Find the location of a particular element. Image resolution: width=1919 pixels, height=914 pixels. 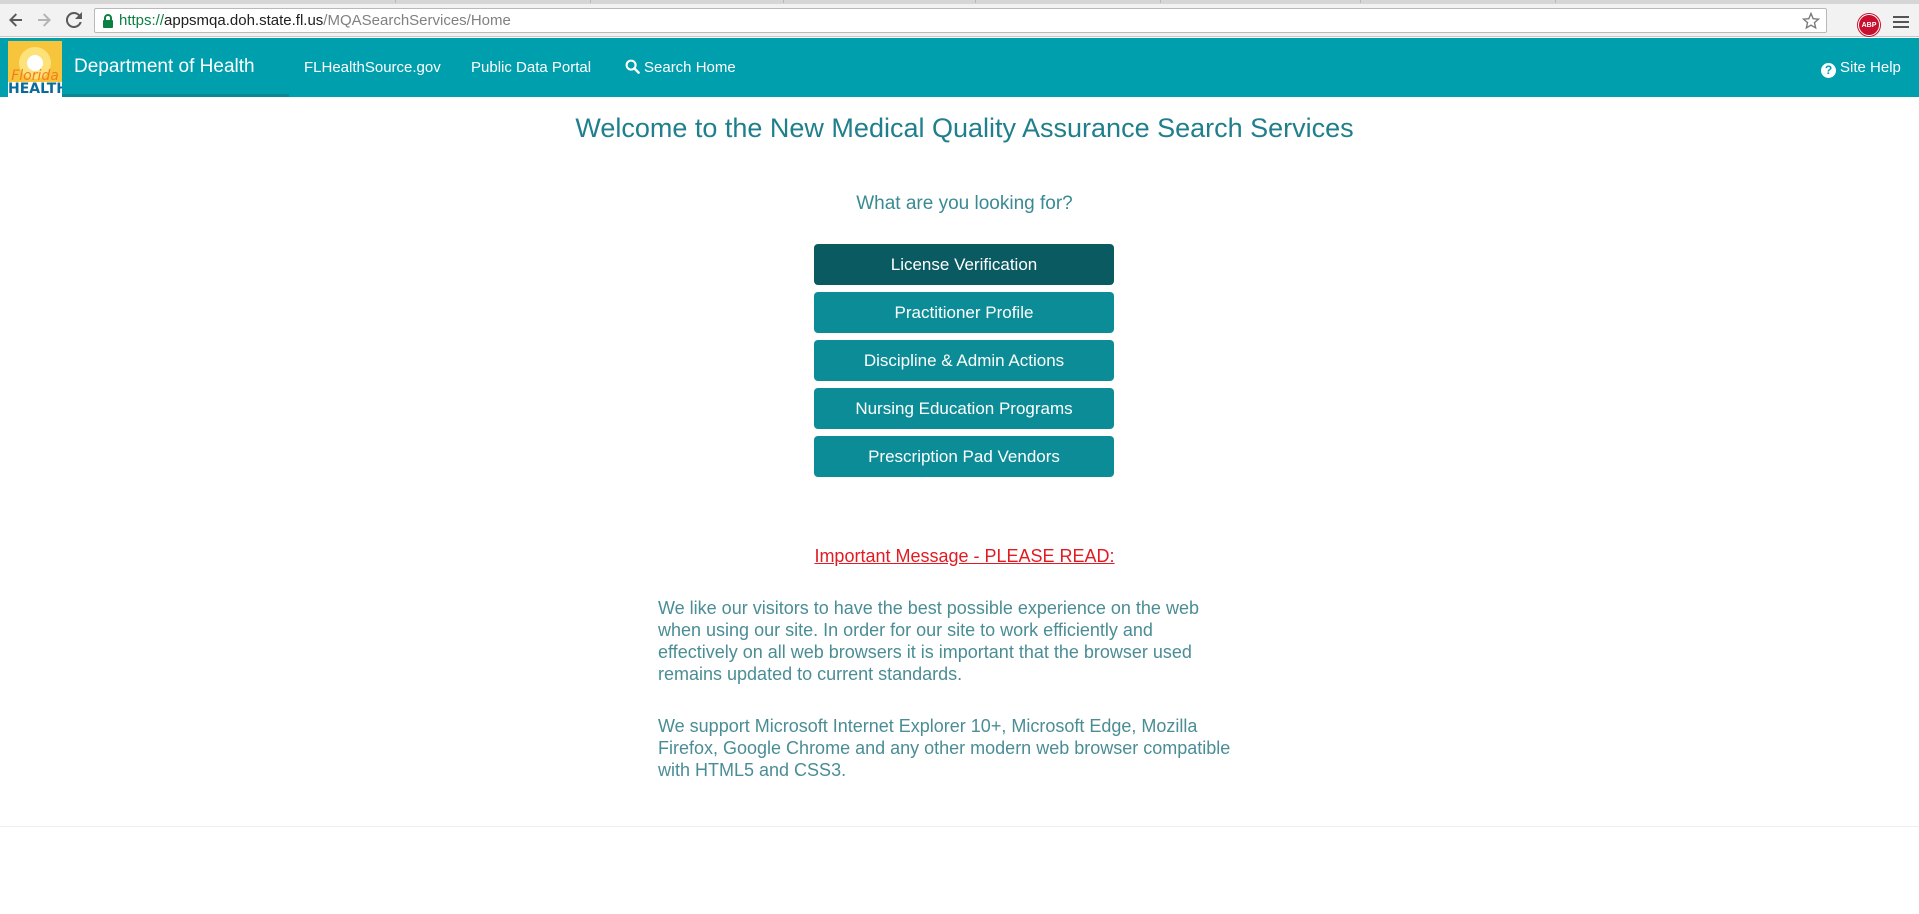

nav-link-public-data-portal: Public Data Portal is located at coordinates (531, 68).